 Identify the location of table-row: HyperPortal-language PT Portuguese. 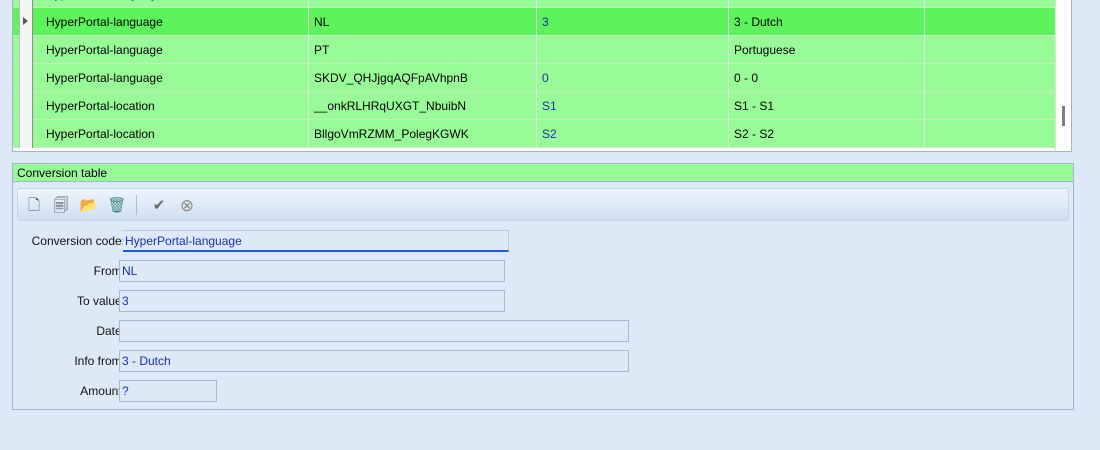
(542, 50).